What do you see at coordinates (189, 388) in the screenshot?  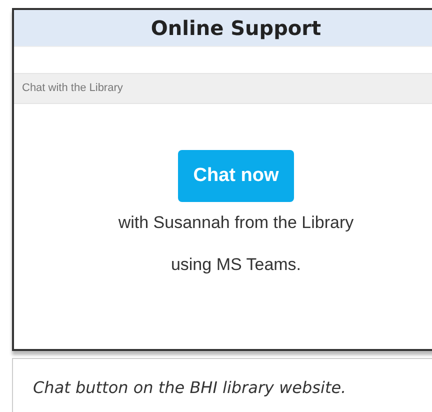 I see `caption: Chat button on the BHI library website.` at bounding box center [189, 388].